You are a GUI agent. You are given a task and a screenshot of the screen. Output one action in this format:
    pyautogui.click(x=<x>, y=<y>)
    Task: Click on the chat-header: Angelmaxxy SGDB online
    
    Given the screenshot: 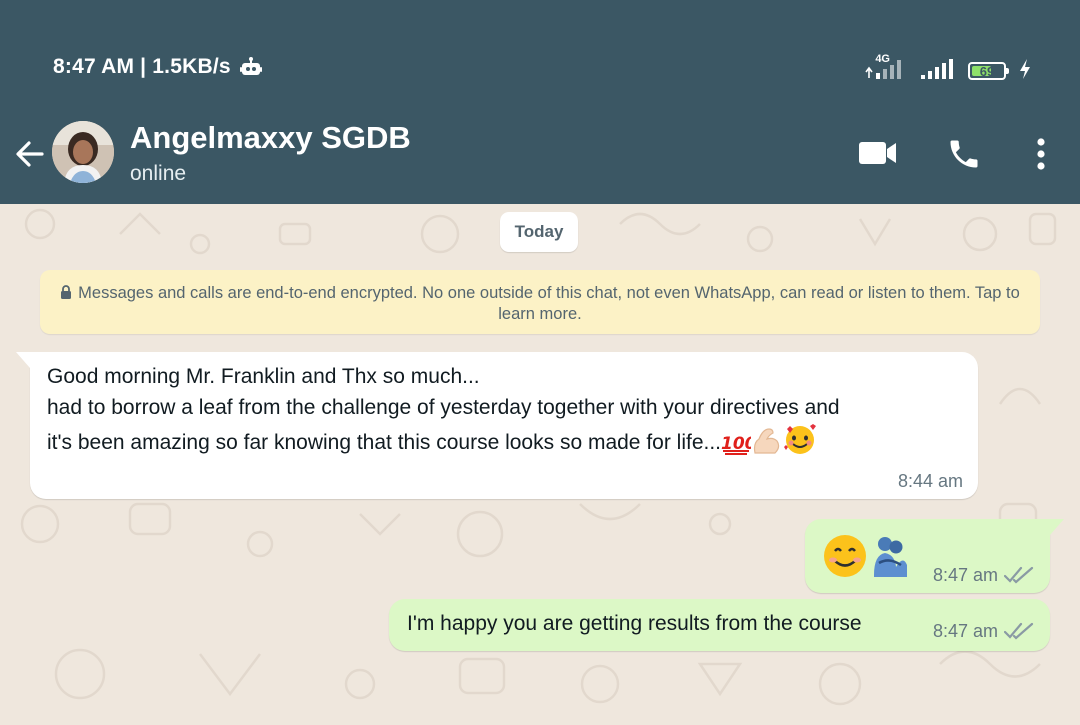 What is the action you would take?
    pyautogui.click(x=540, y=156)
    